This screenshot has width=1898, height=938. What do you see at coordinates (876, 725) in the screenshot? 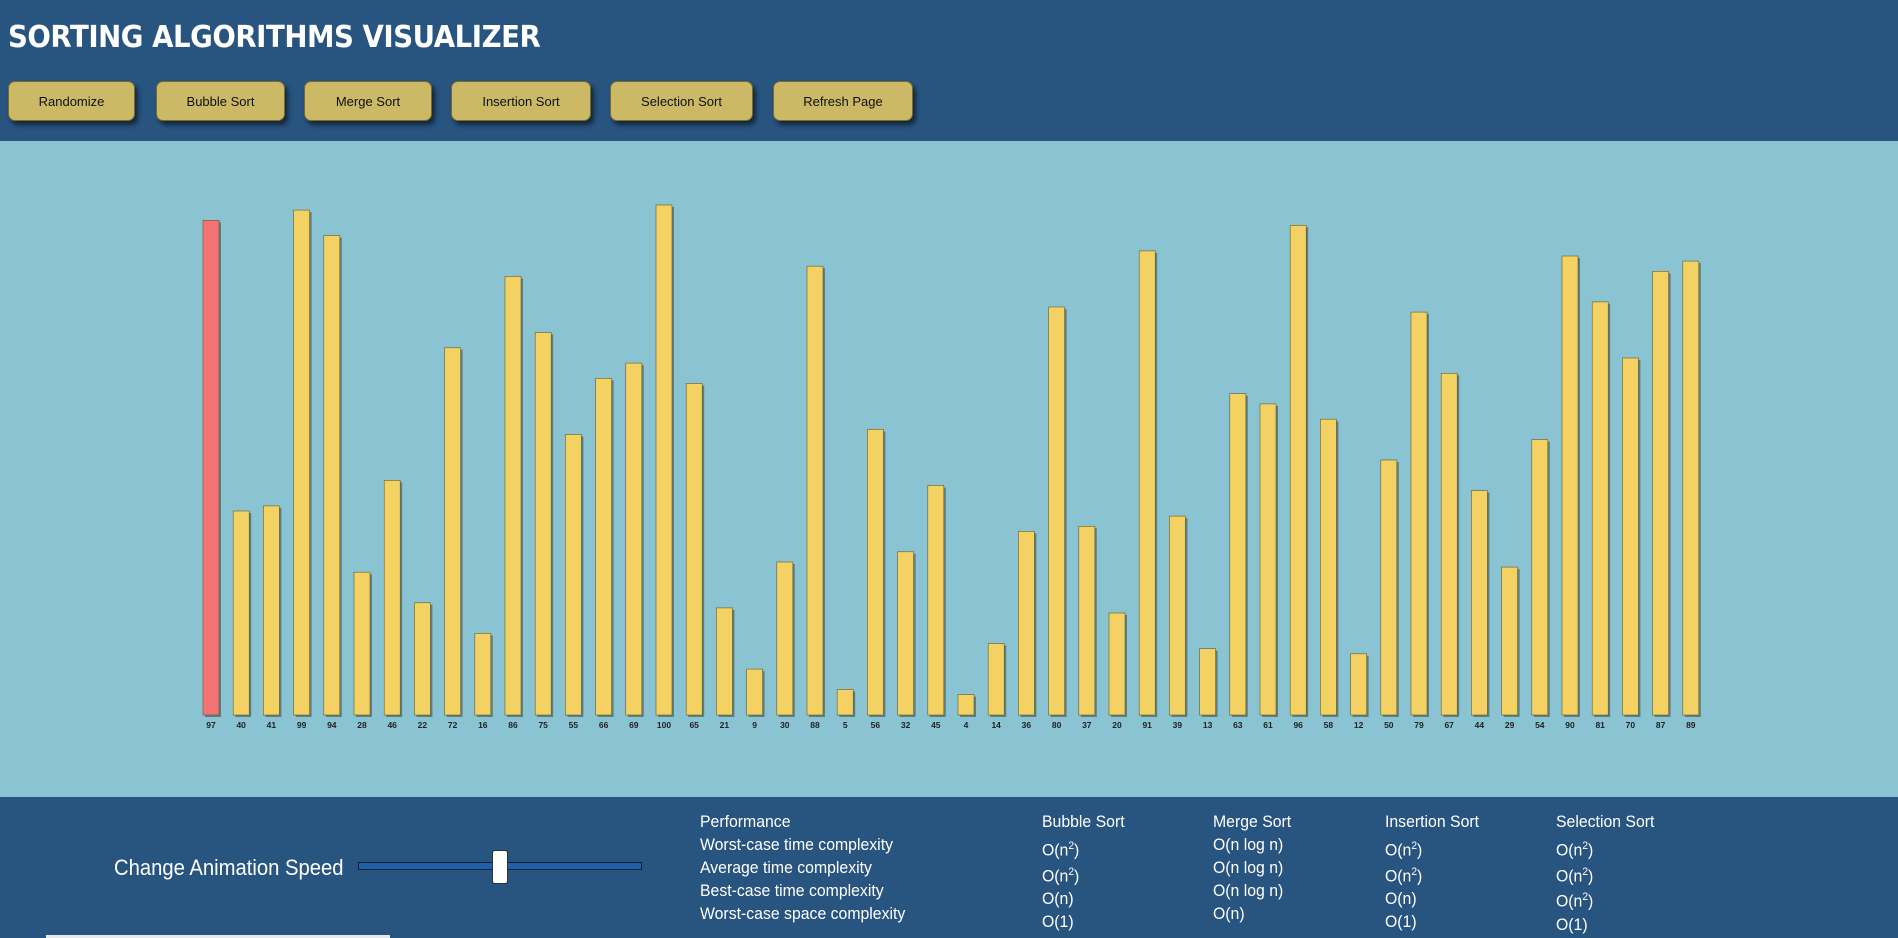
I see `bar-label-22: 56` at bounding box center [876, 725].